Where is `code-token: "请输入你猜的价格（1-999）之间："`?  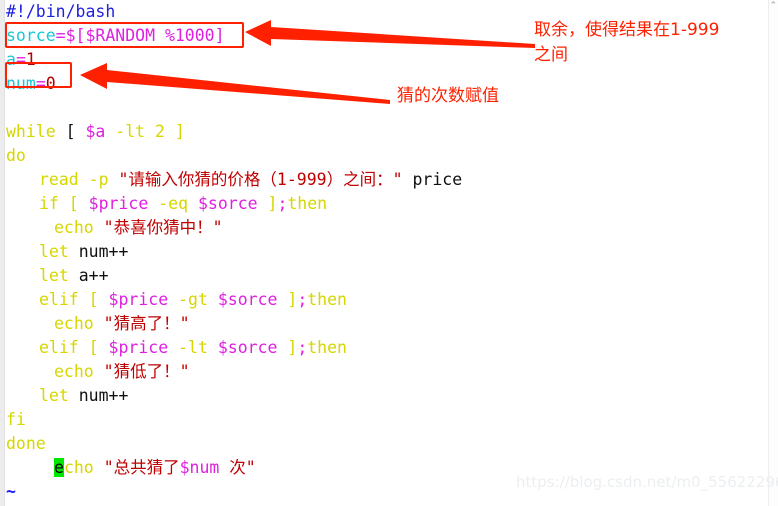 code-token: "请输入你猜的价格（1-999）之间：" is located at coordinates (260, 179).